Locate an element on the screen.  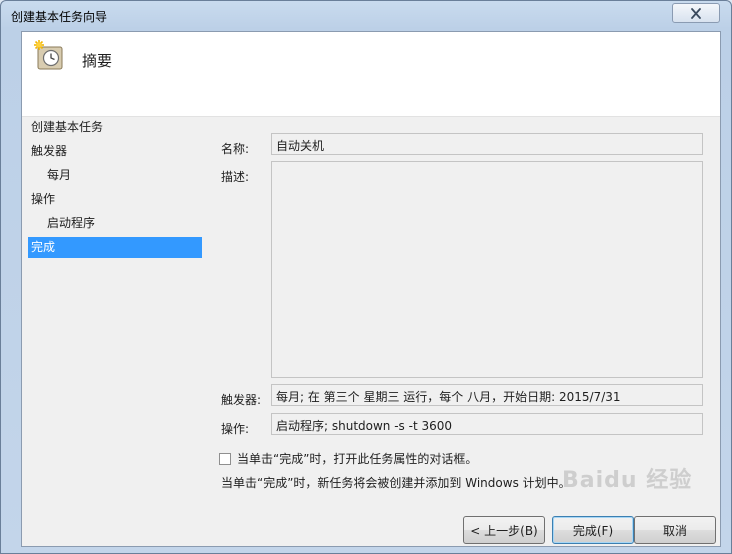
name-field: 自动关机 is located at coordinates (487, 144).